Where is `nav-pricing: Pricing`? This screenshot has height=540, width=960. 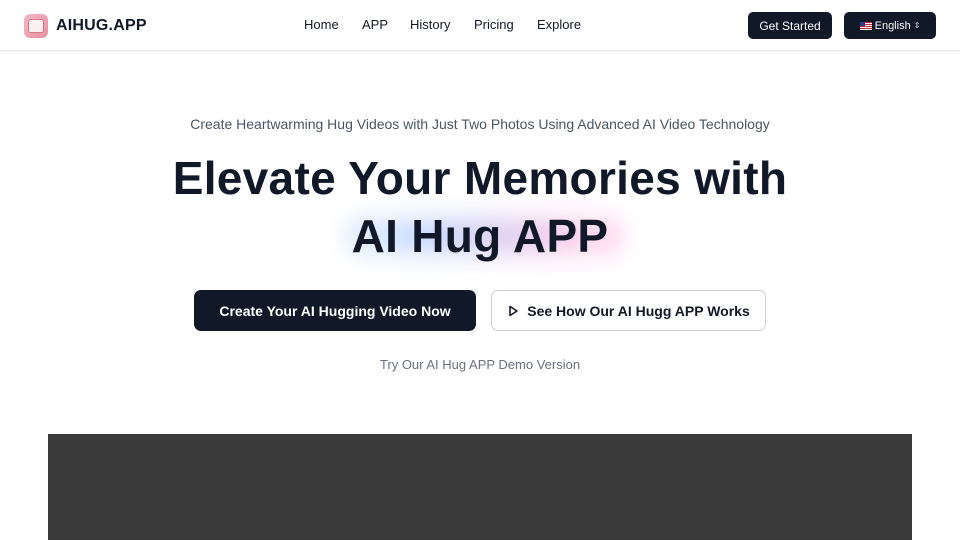
nav-pricing: Pricing is located at coordinates (494, 24).